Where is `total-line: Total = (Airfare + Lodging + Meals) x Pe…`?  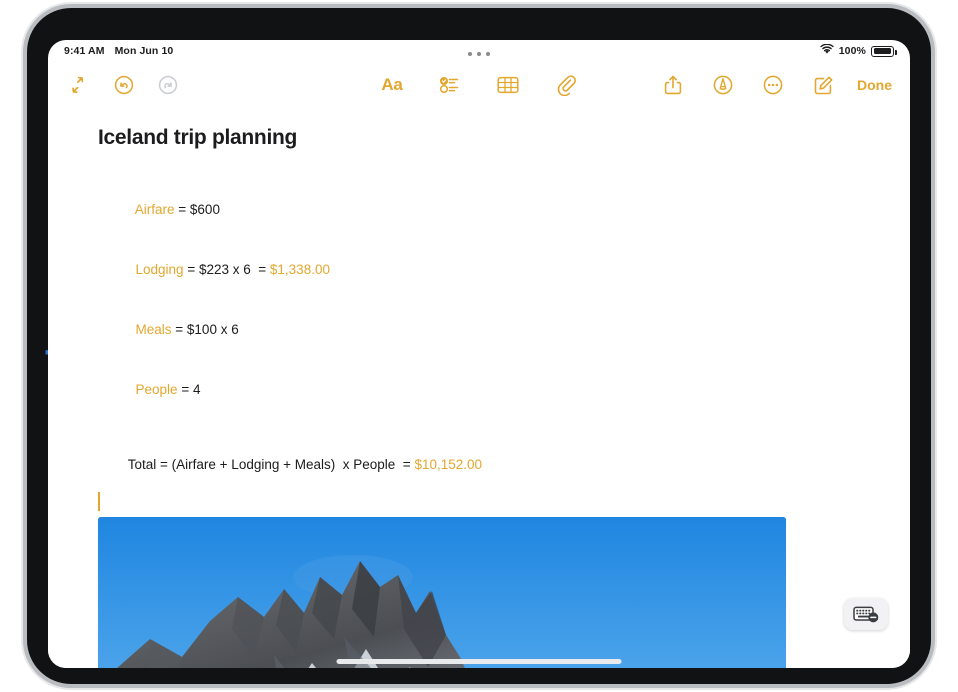 total-line: Total = (Airfare + Lodging + Meals) x Pe… is located at coordinates (504, 464).